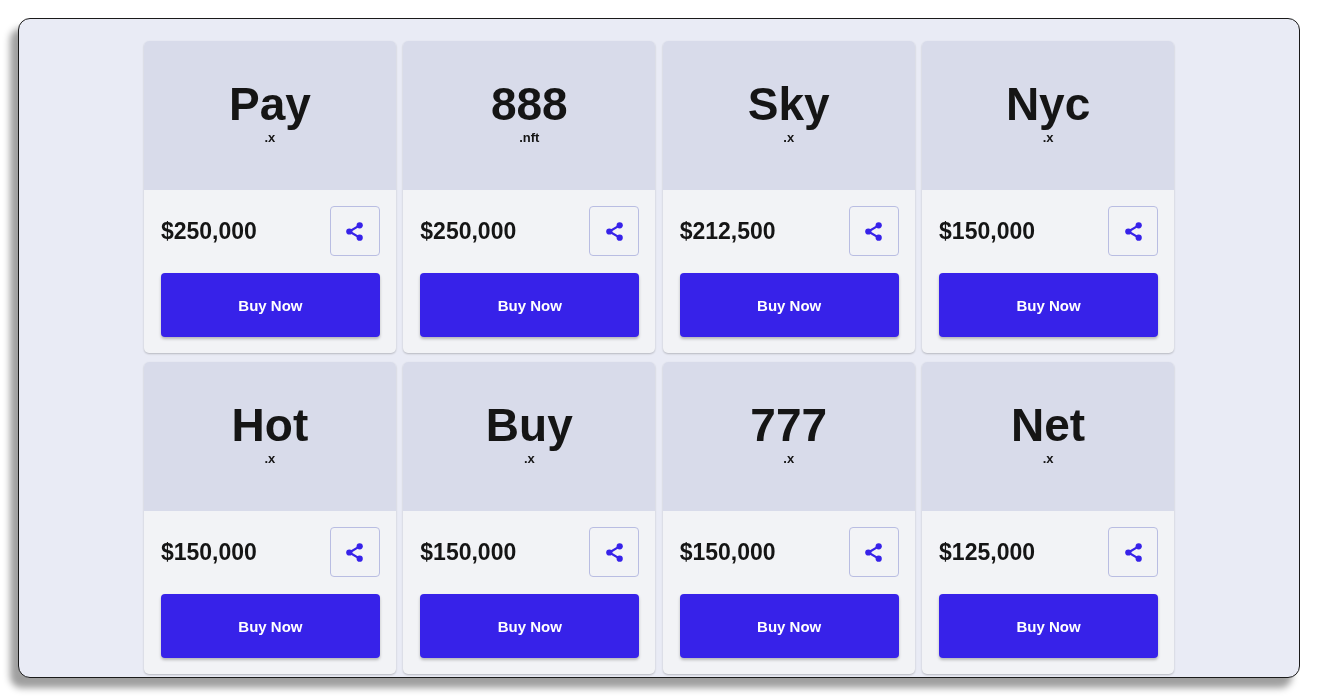 Image resolution: width=1318 pixels, height=696 pixels. Describe the element at coordinates (1048, 104) in the screenshot. I see `domain-name: Nyc` at that location.